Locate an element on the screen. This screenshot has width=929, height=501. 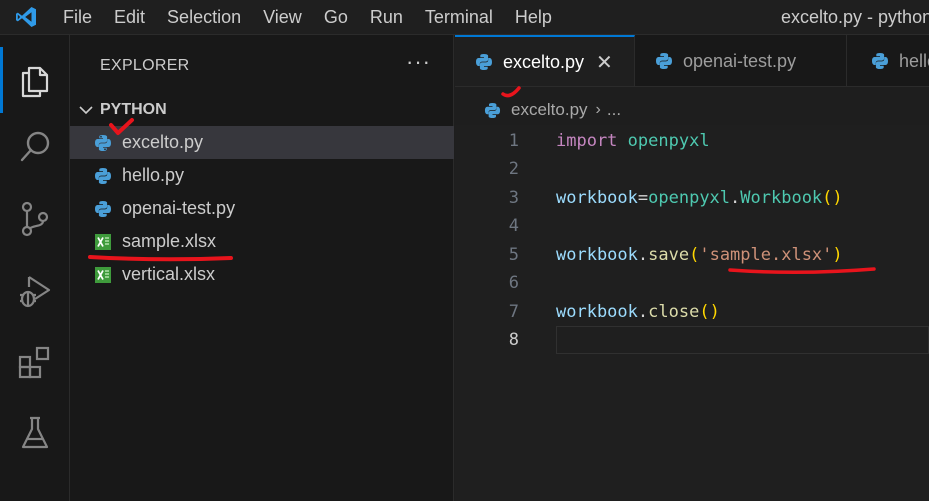
code-line-7: 7 workbook.close() is located at coordinates (692, 312).